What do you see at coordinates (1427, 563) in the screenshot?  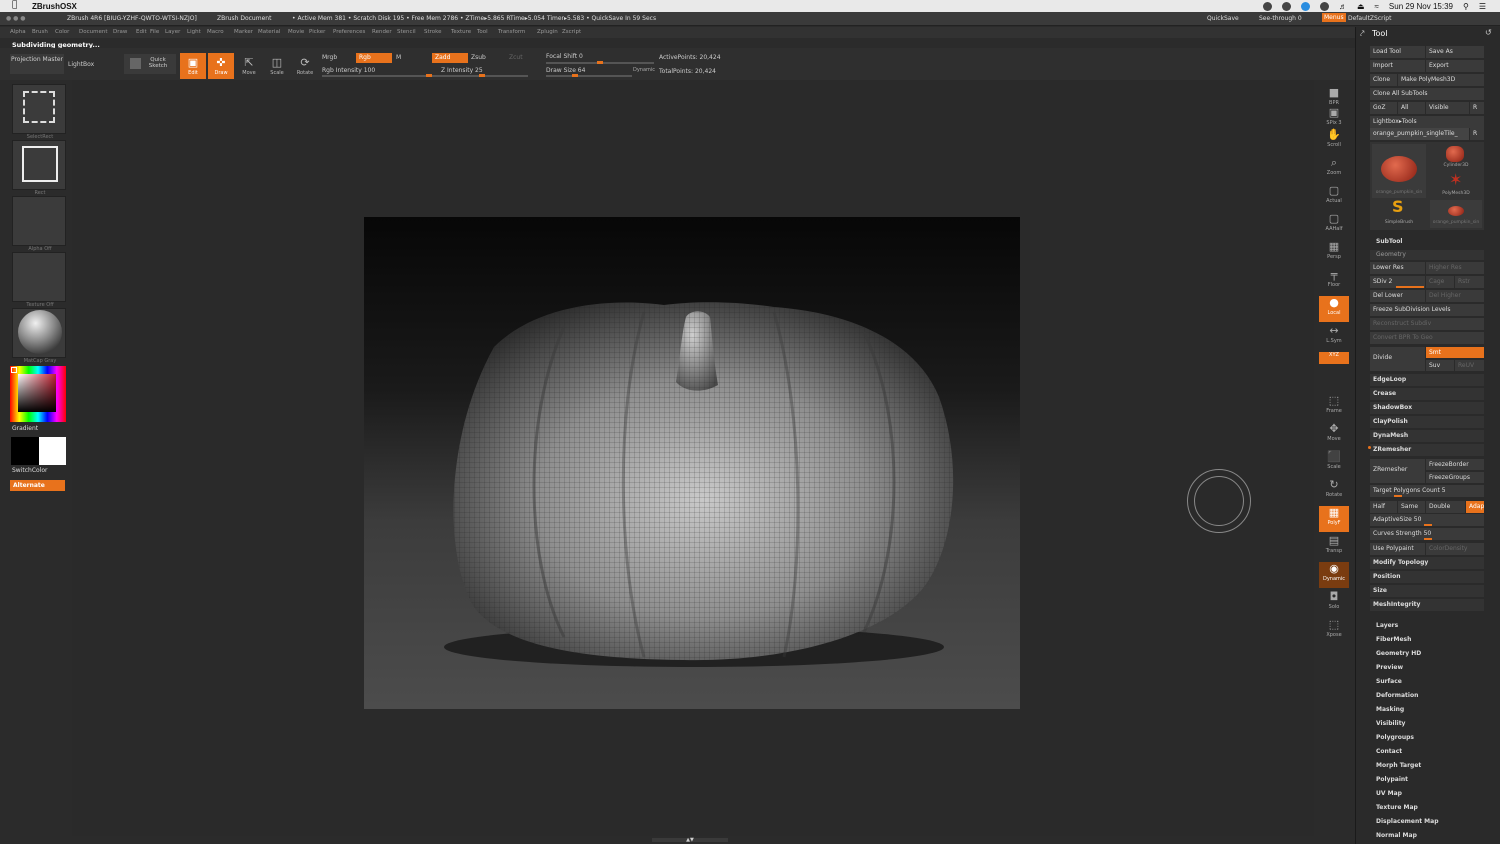 I see `modify-topology-section: Modify Topology` at bounding box center [1427, 563].